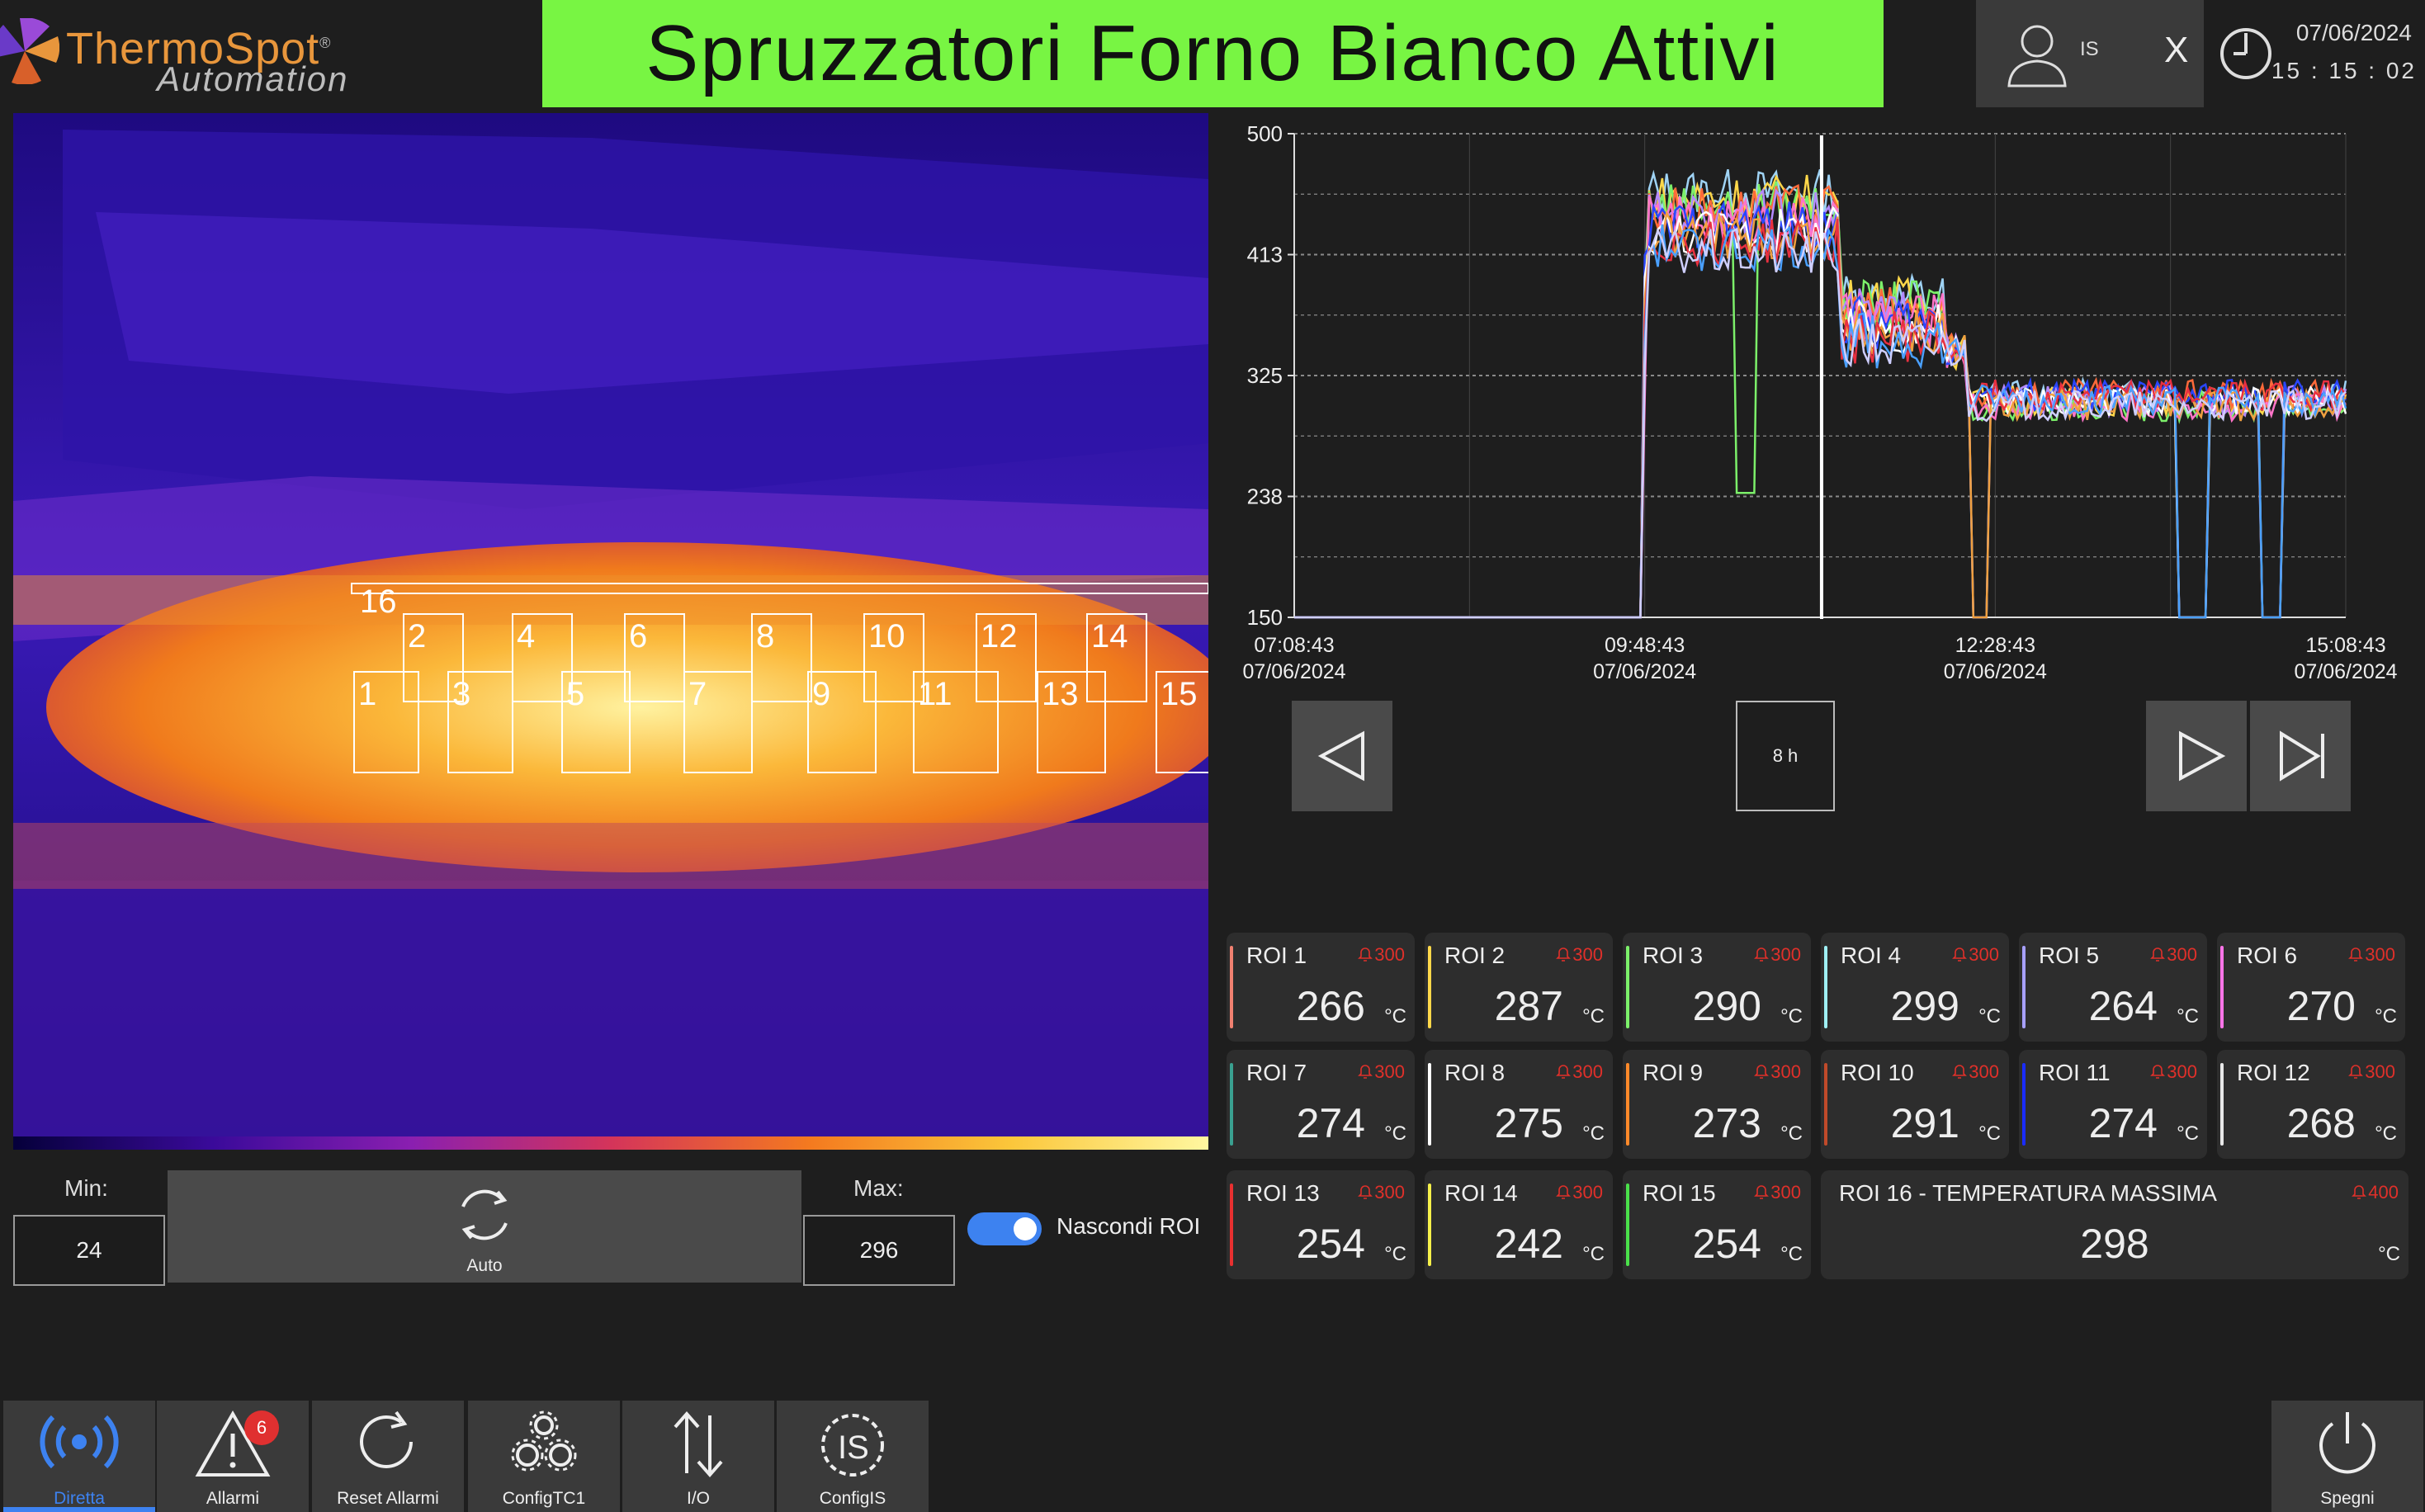 The image size is (2425, 1512). What do you see at coordinates (1785, 756) in the screenshot?
I see `time-range-button: 8 h` at bounding box center [1785, 756].